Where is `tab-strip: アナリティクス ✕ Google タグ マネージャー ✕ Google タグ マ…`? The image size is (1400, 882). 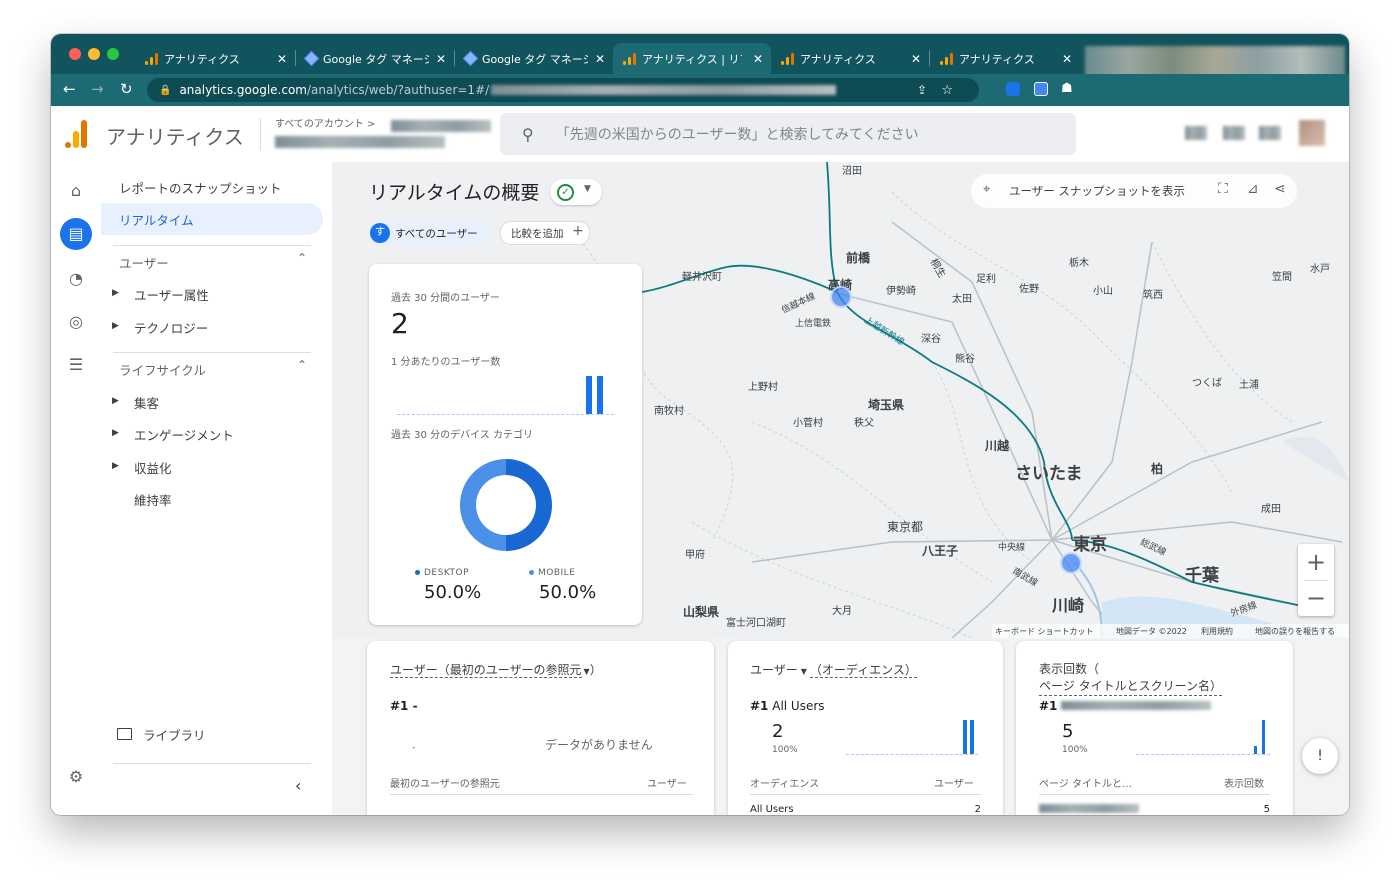 tab-strip: アナリティクス ✕ Google タグ マネージャー ✕ Google タグ マ… is located at coordinates (700, 75).